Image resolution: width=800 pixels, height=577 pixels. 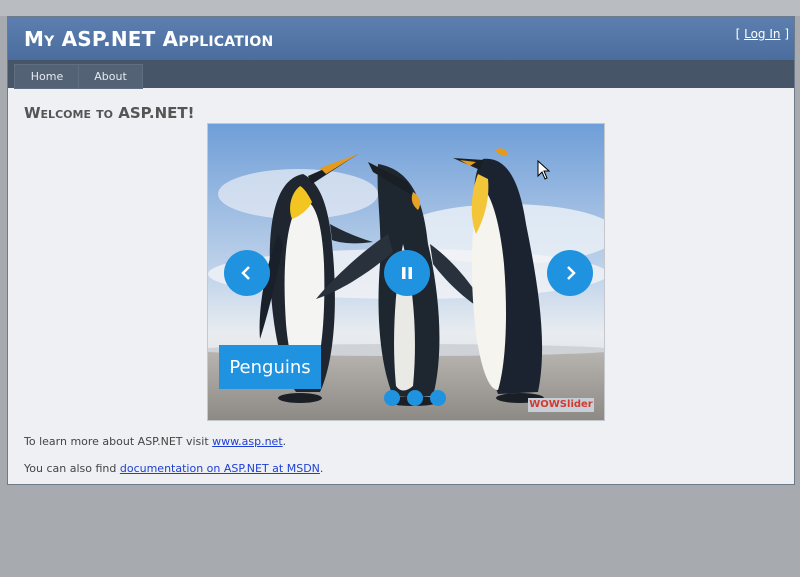 What do you see at coordinates (784, 34) in the screenshot?
I see `login-bracket-close: ]` at bounding box center [784, 34].